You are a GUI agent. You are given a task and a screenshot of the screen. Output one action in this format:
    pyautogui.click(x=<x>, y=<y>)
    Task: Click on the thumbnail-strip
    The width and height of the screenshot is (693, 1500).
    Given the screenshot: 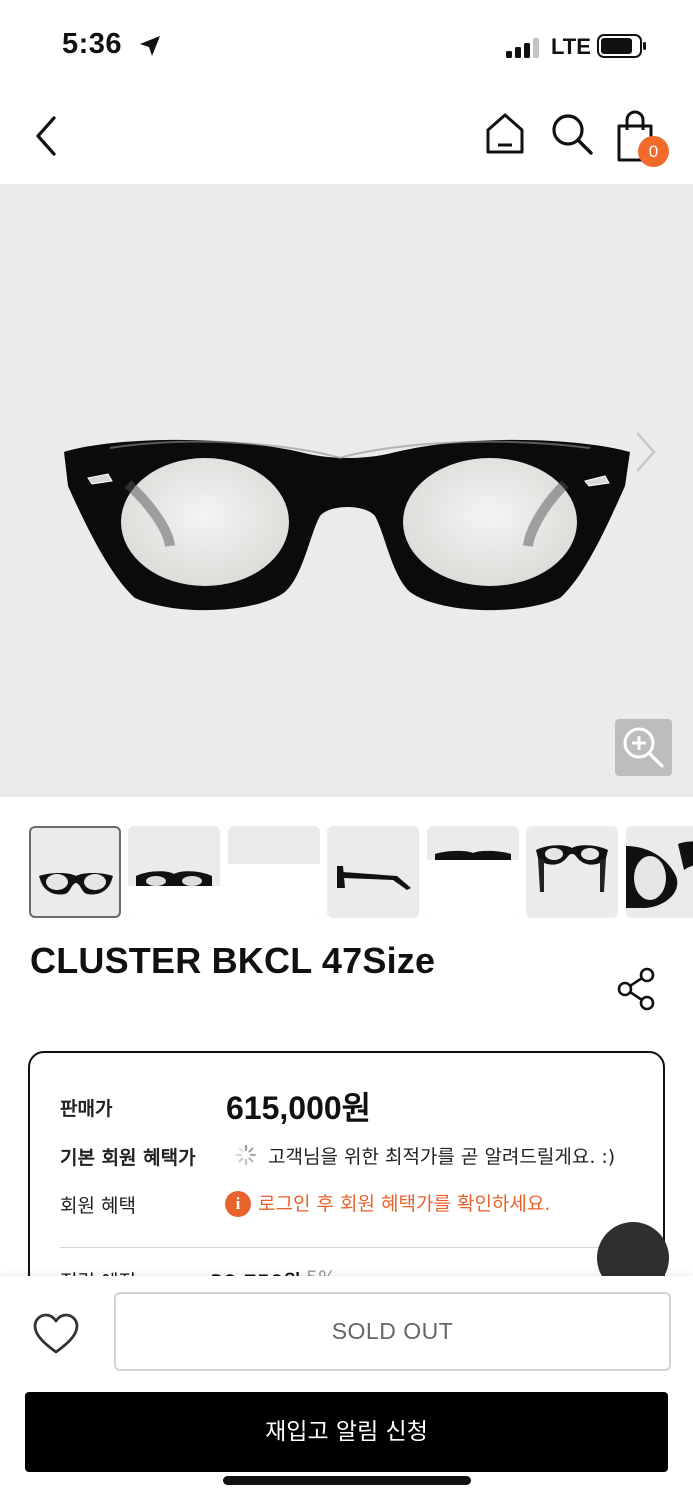 What is the action you would take?
    pyautogui.click(x=346, y=872)
    